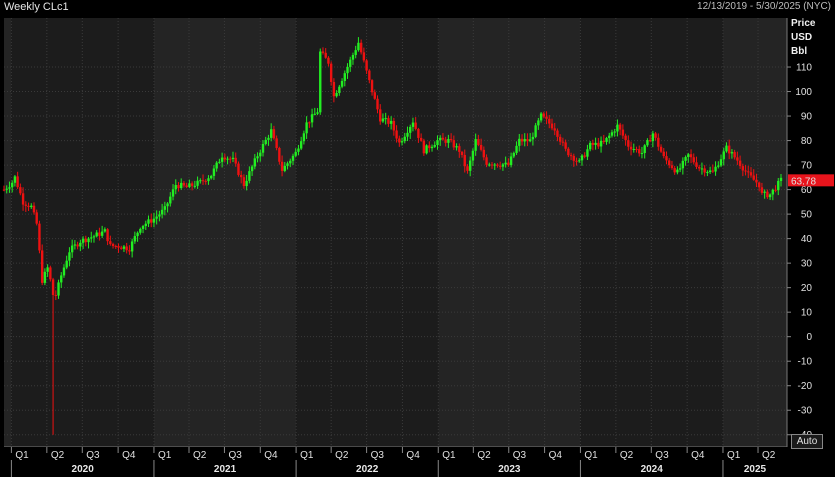 The image size is (835, 477). I want to click on year-label: 2022, so click(367, 469).